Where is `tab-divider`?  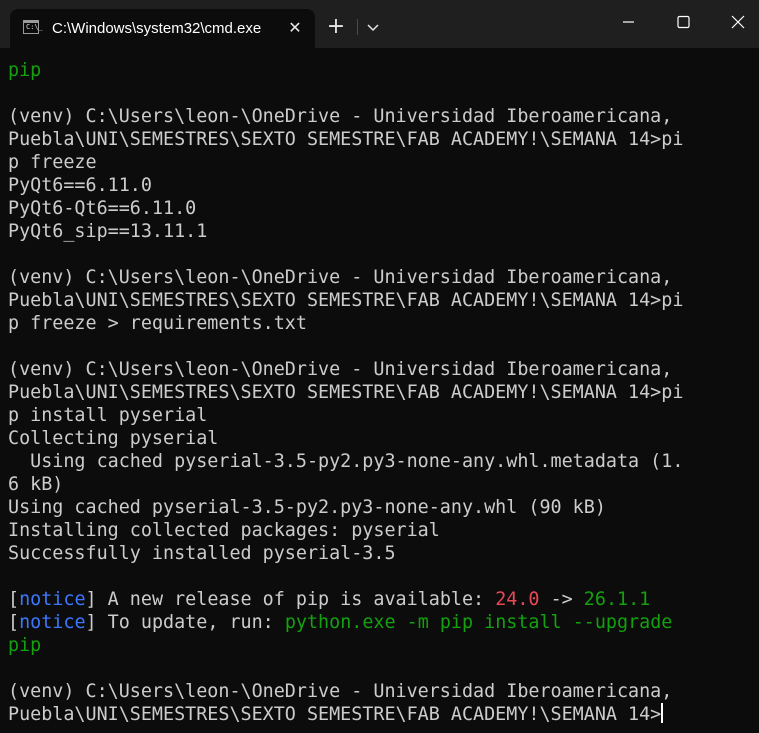
tab-divider is located at coordinates (357, 27).